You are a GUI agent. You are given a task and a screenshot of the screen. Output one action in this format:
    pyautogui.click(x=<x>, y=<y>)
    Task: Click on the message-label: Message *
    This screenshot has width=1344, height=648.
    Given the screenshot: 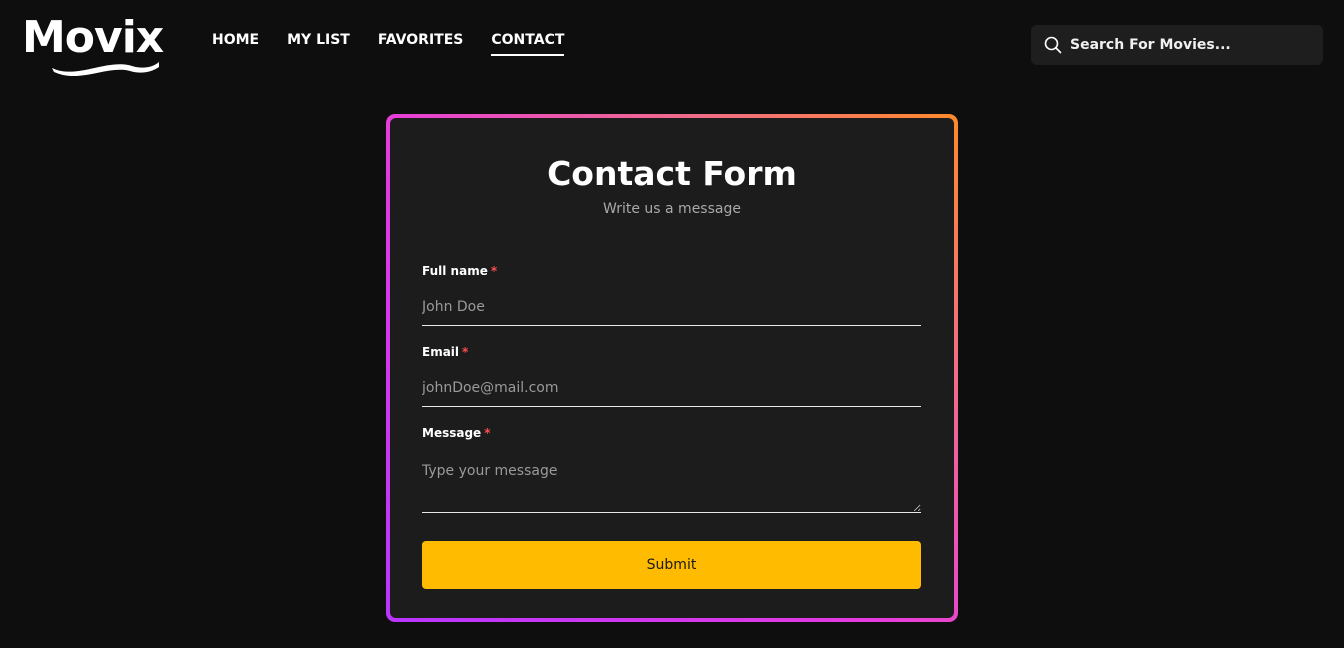 What is the action you would take?
    pyautogui.click(x=456, y=433)
    